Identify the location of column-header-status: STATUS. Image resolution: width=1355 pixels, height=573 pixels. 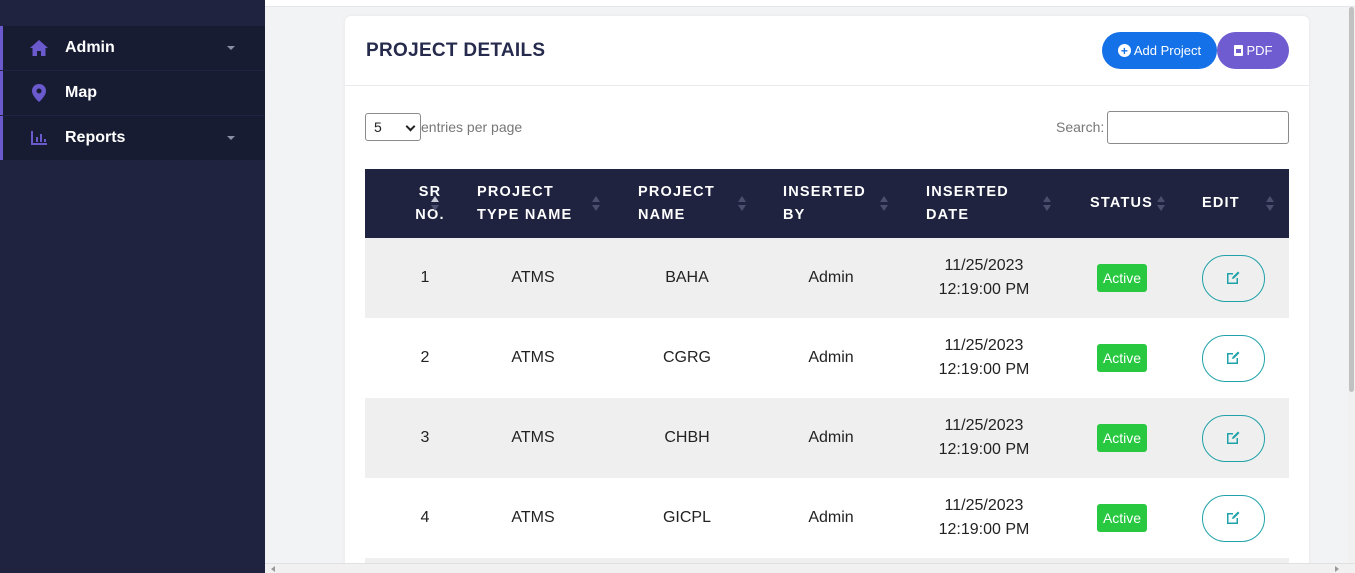
(1125, 203).